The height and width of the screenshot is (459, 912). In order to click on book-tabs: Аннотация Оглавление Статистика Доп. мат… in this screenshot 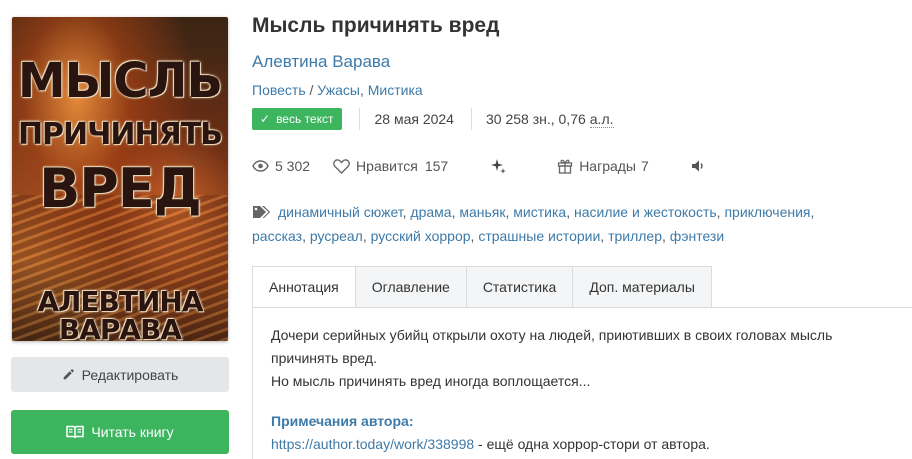, I will do `click(482, 287)`.